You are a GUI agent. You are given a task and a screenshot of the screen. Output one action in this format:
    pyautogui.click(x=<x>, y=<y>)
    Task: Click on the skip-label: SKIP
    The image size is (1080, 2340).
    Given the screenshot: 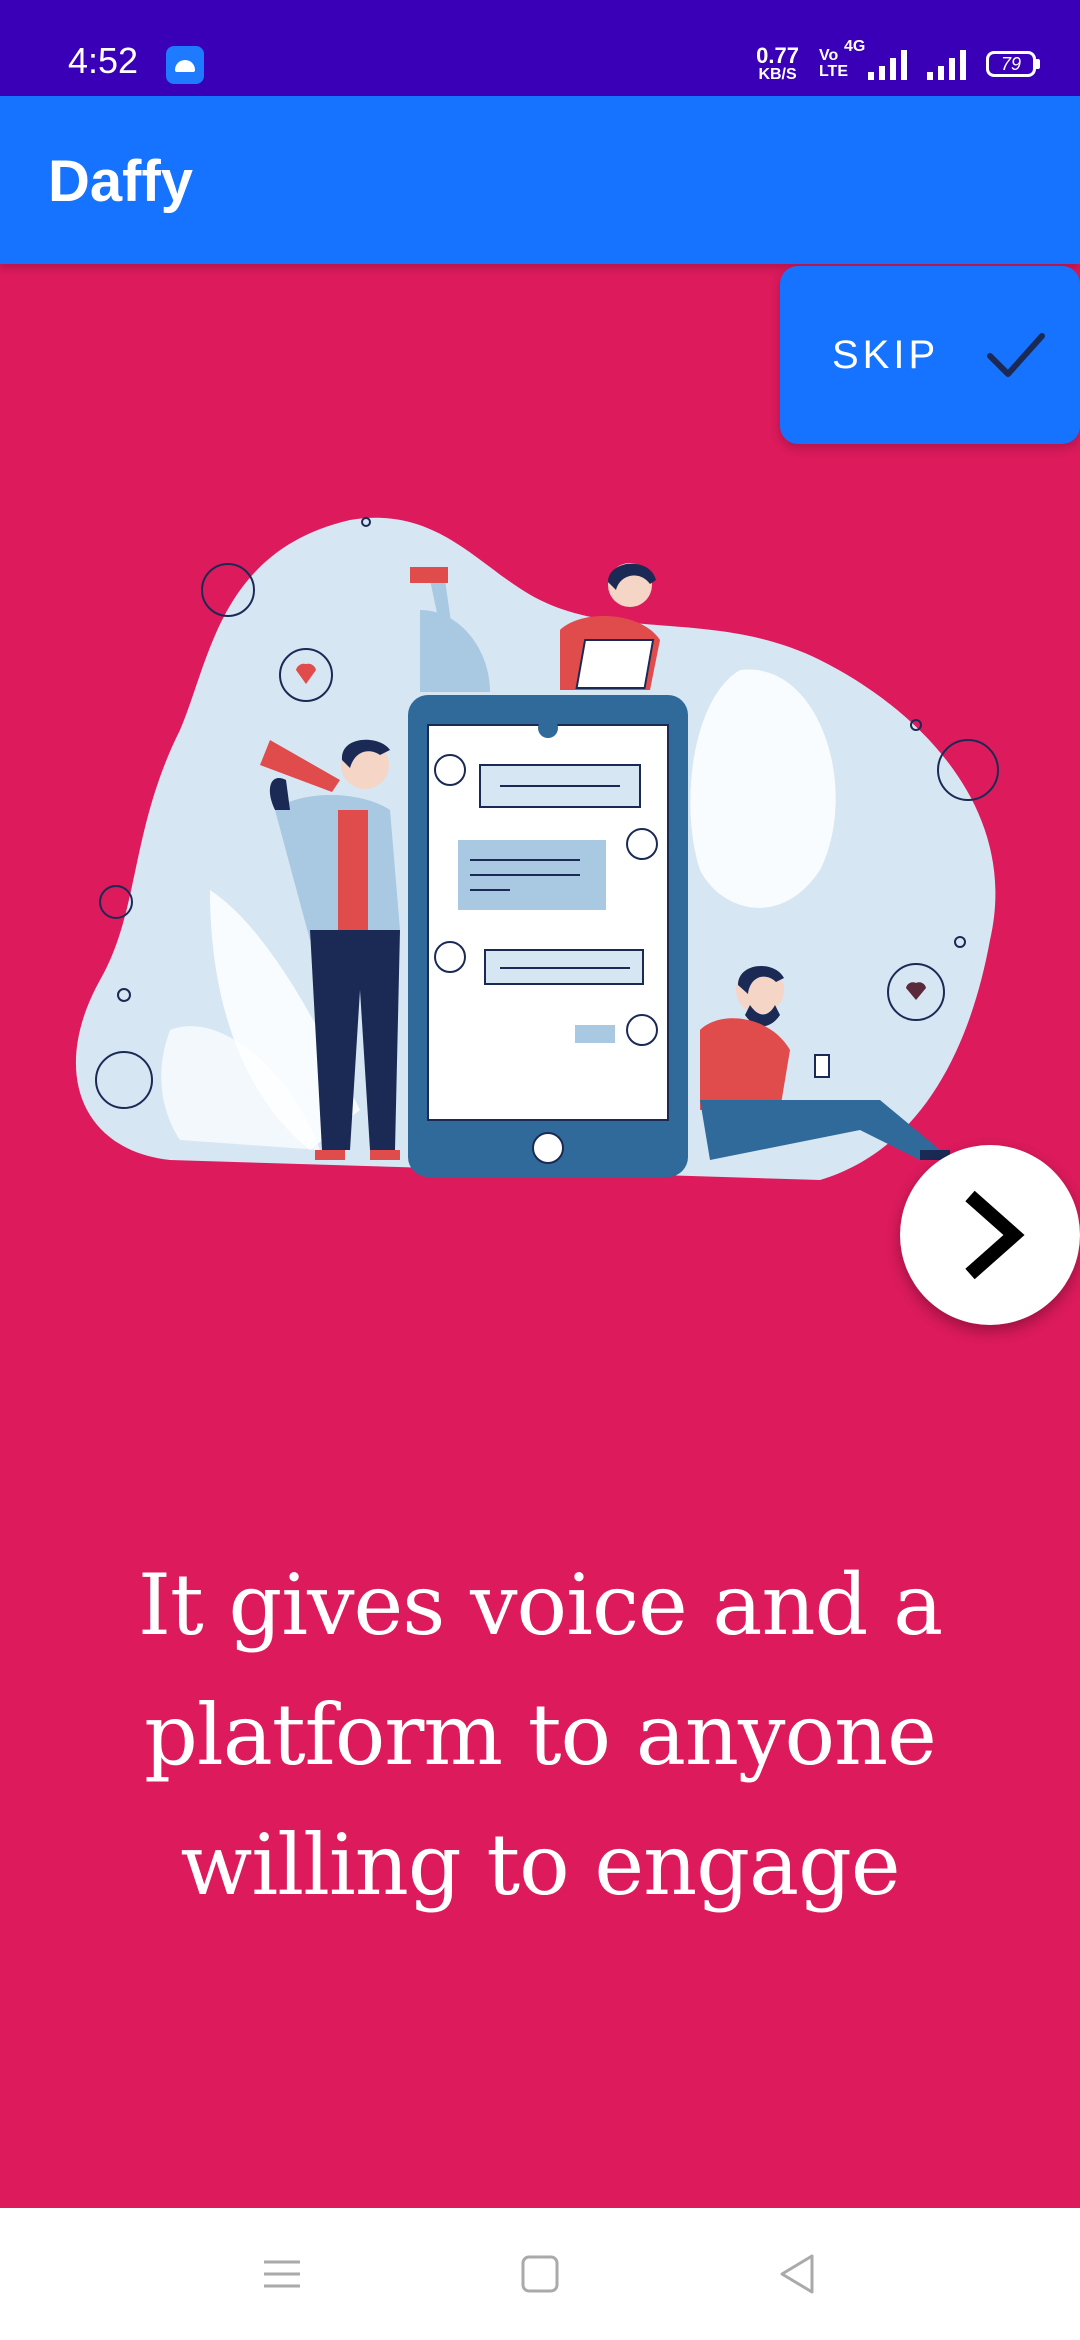 What is the action you would take?
    pyautogui.click(x=886, y=354)
    